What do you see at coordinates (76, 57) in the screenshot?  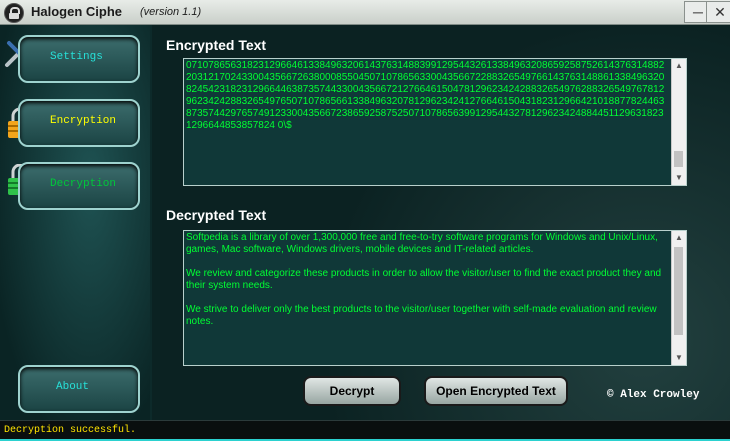 I see `settings-label: Settings` at bounding box center [76, 57].